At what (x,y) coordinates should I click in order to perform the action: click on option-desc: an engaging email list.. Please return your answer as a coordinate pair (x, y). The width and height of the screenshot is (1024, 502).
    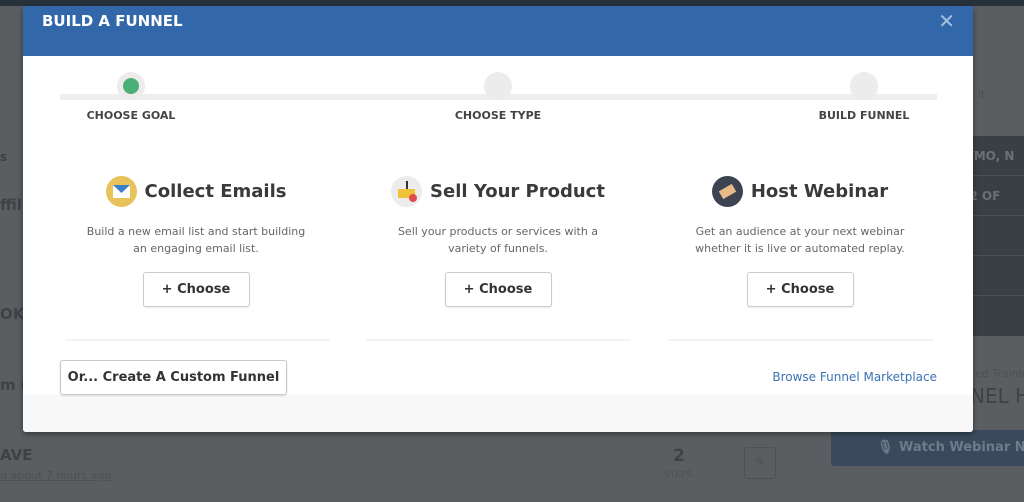
    Looking at the image, I should click on (196, 248).